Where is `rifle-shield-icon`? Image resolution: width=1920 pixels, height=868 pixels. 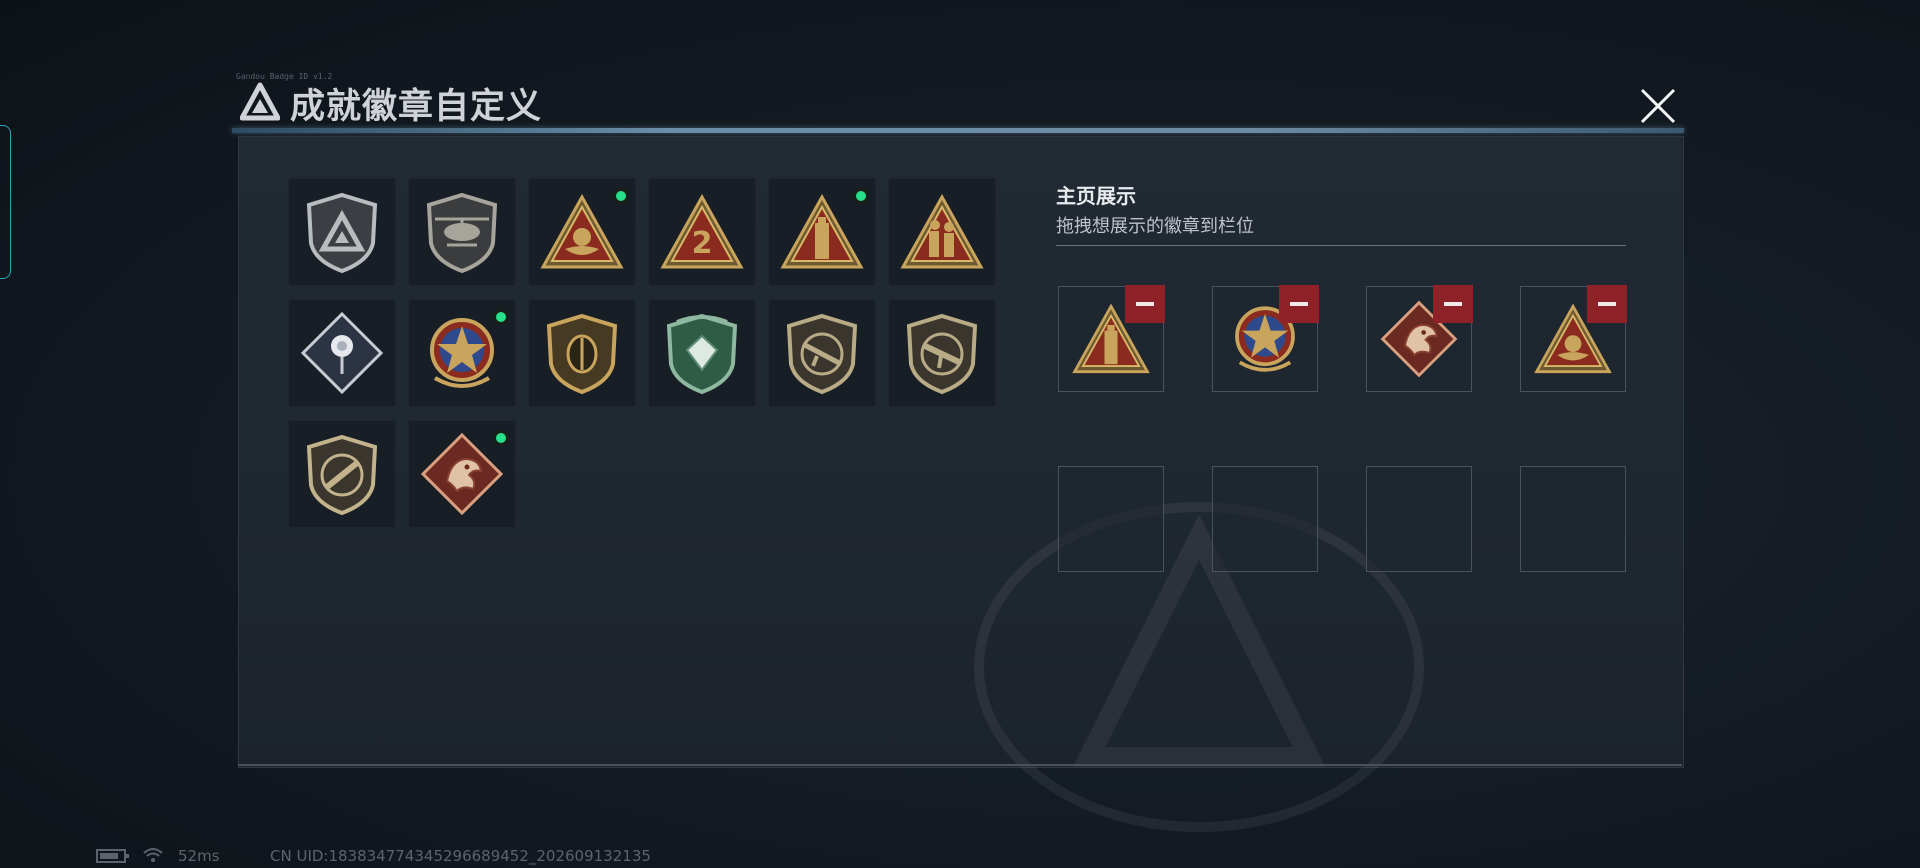
rifle-shield-icon is located at coordinates (822, 354).